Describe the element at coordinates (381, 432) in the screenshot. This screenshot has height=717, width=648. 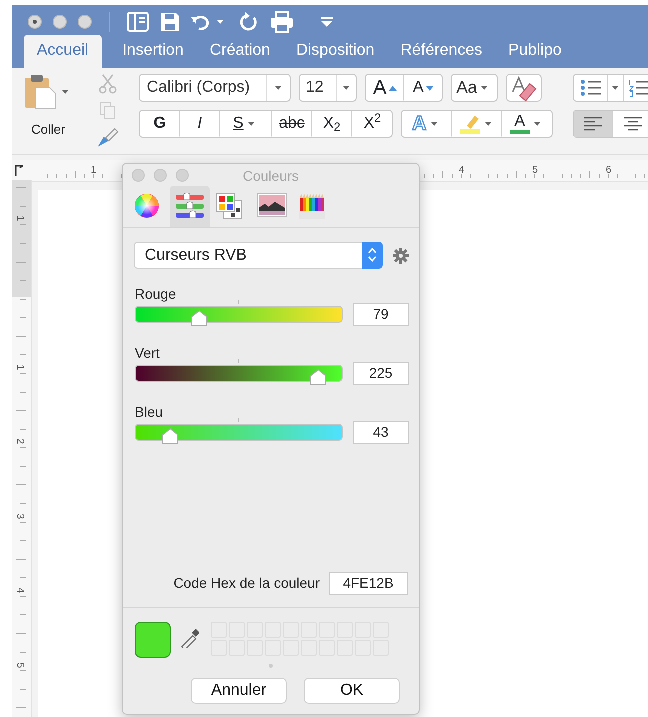
I see `value-field: 43` at that location.